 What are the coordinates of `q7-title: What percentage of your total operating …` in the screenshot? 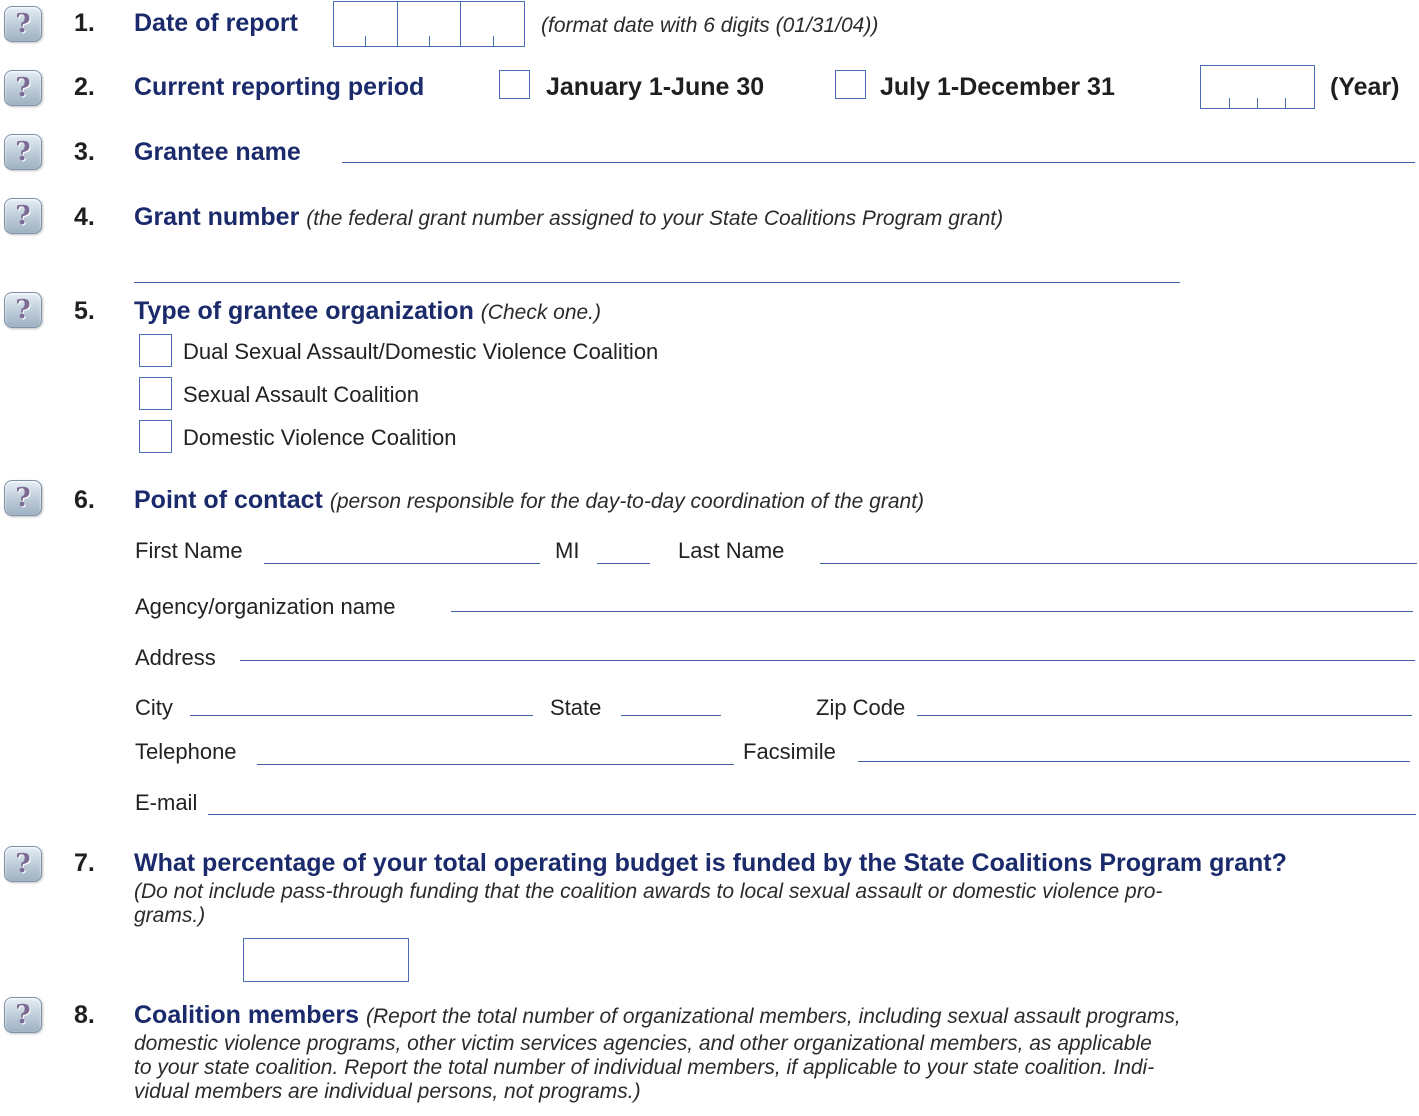 It's located at (710, 863).